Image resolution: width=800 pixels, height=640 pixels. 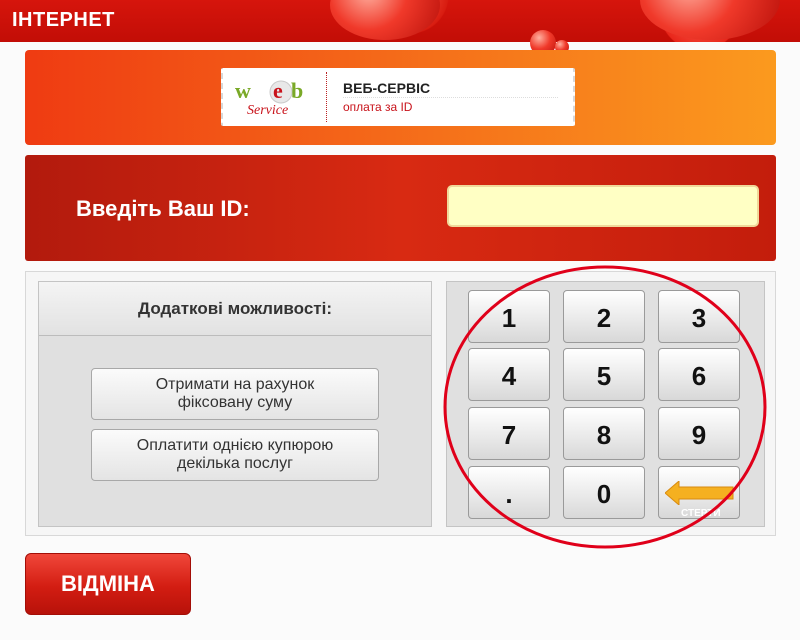 I want to click on service-ticket: w e b Service ВЕБ-СЕРВІС оплата за ID, so click(x=398, y=97).